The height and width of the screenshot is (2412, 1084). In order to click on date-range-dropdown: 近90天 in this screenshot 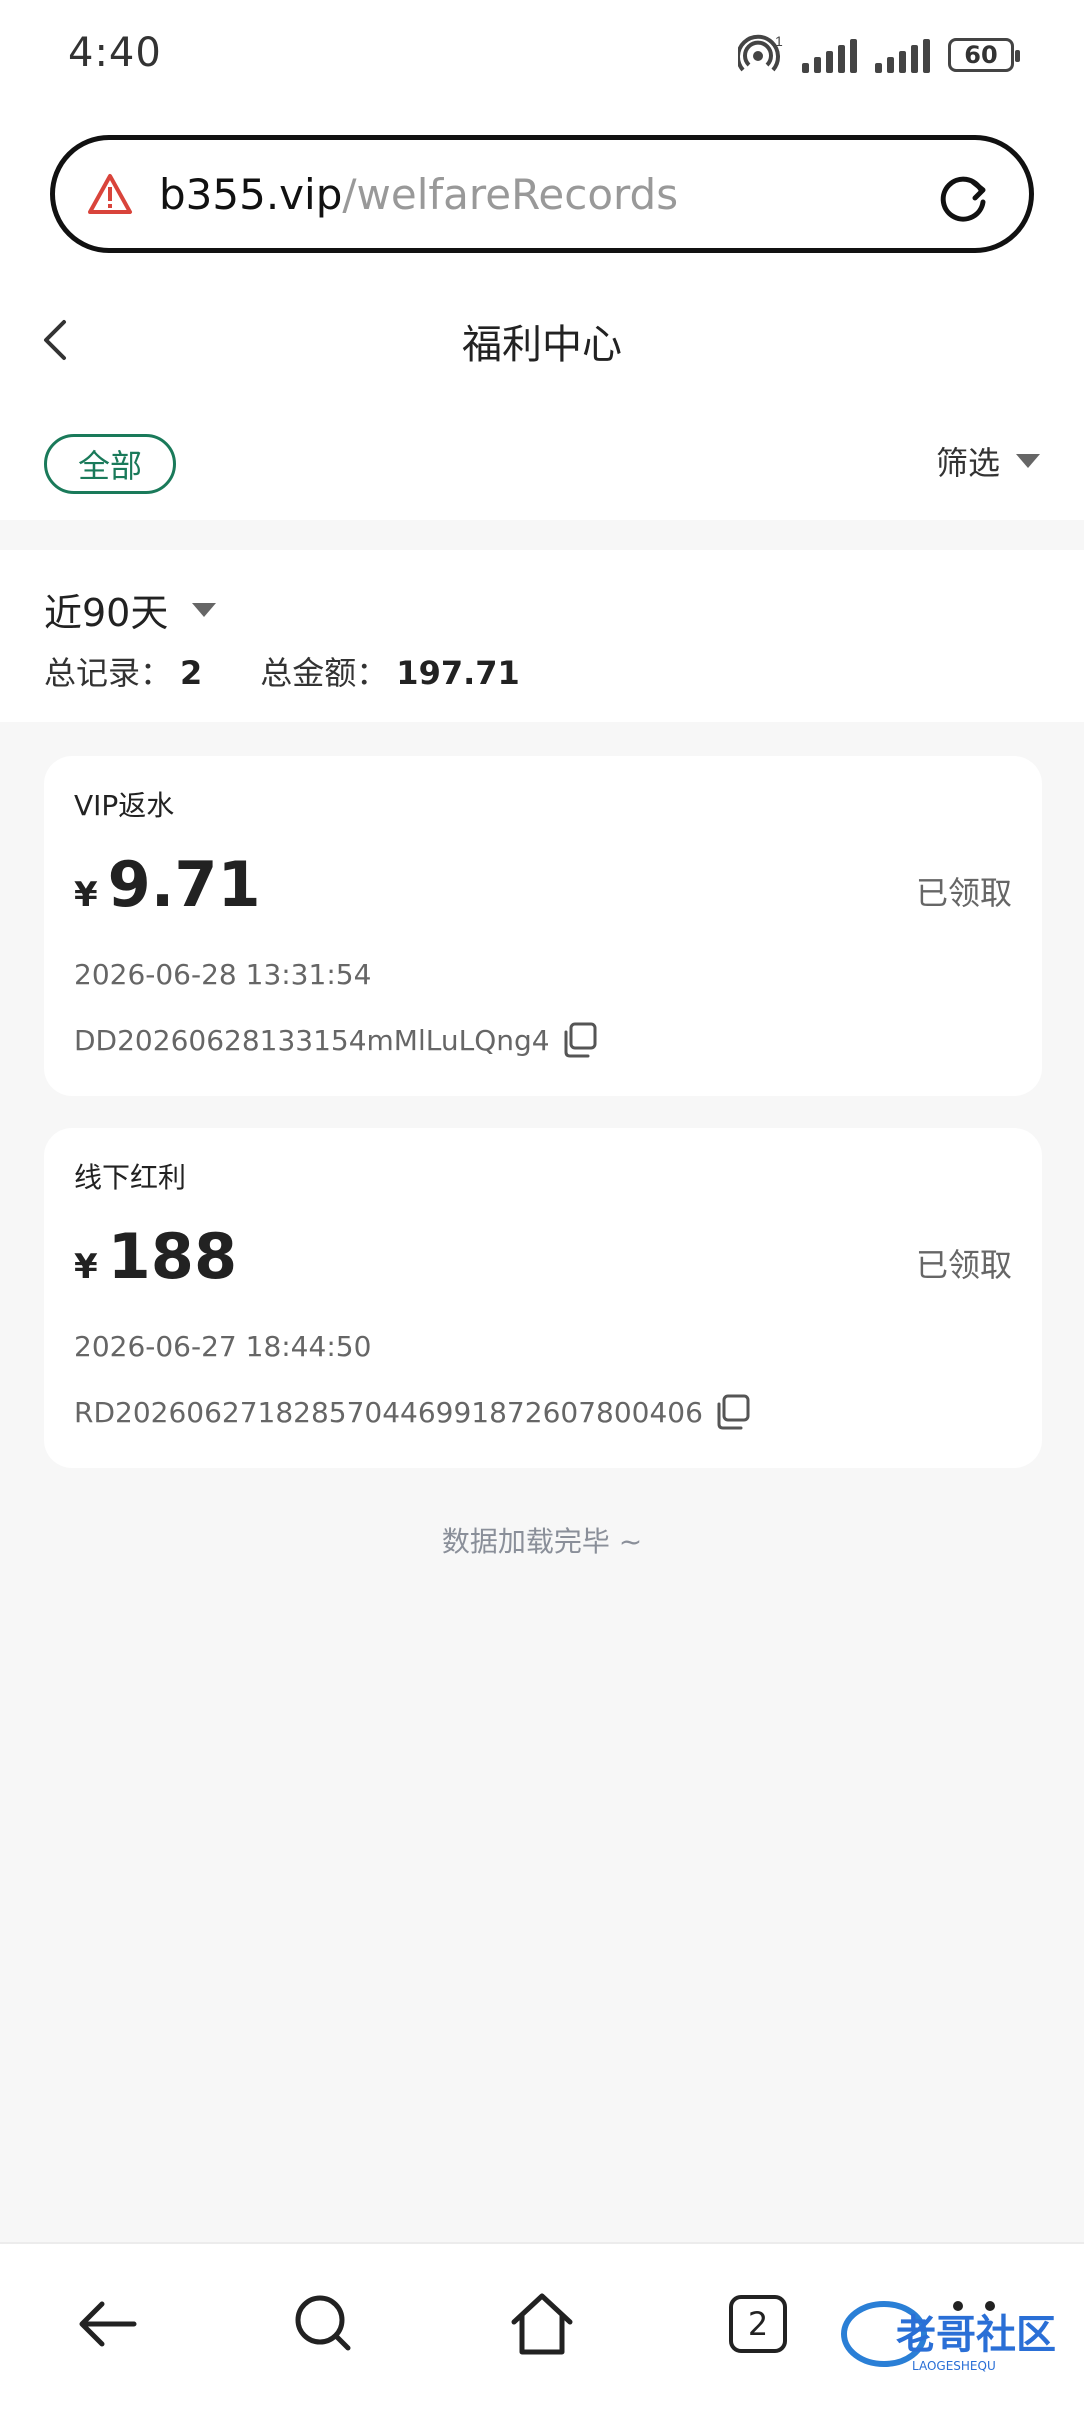, I will do `click(130, 609)`.